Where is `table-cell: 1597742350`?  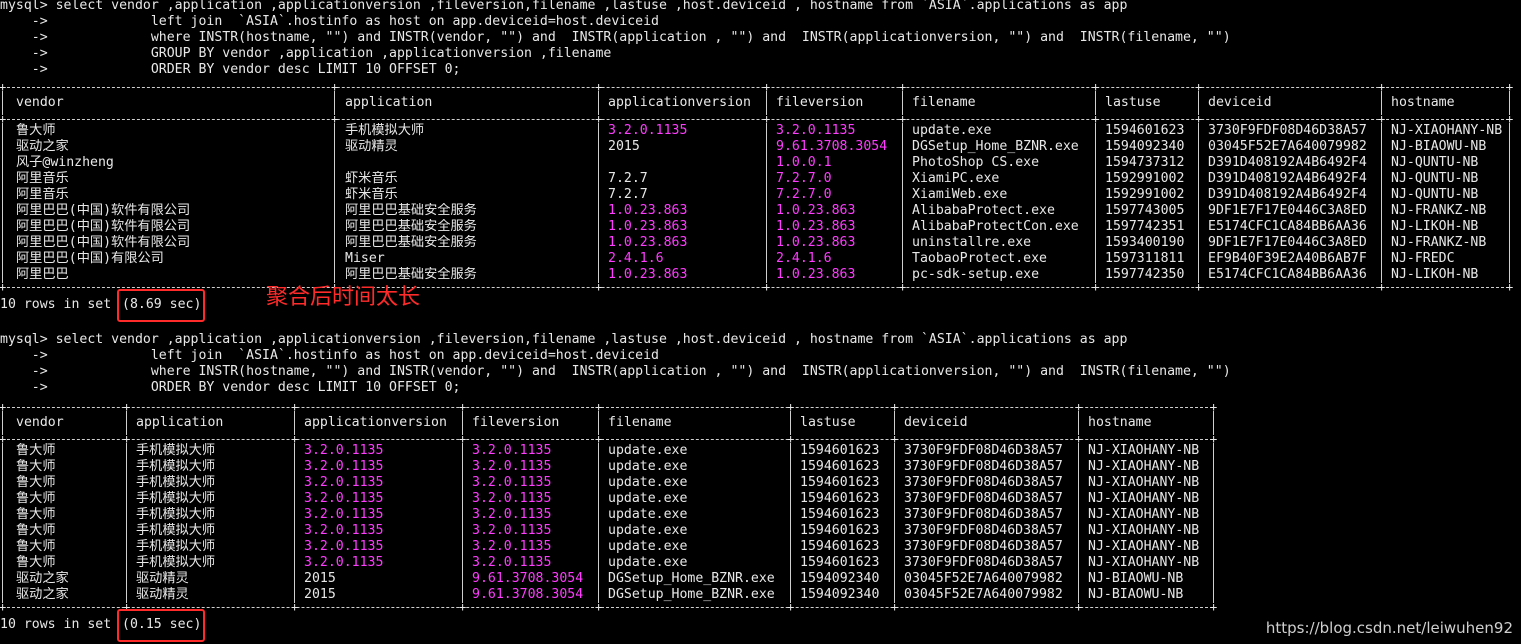
table-cell: 1597742350 is located at coordinates (1144, 275).